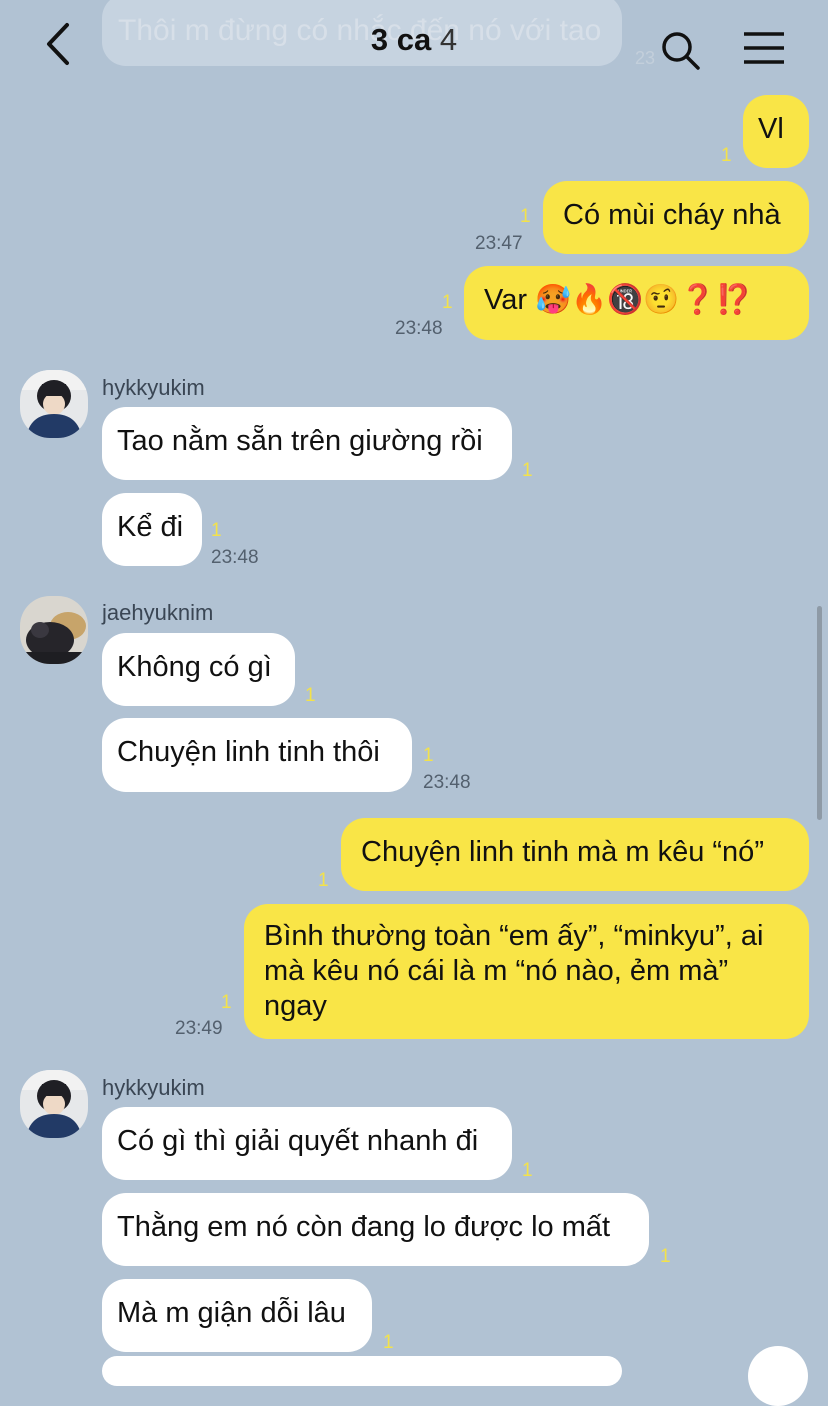  I want to click on their-message-bubble: Chuyện linh tinh thôi, so click(257, 755).